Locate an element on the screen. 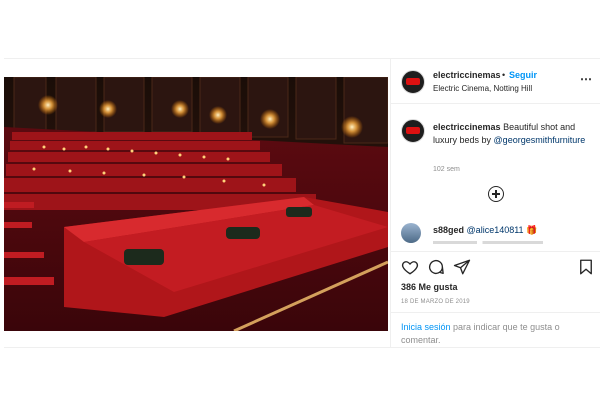 The image size is (600, 400). share-icon is located at coordinates (462, 267).